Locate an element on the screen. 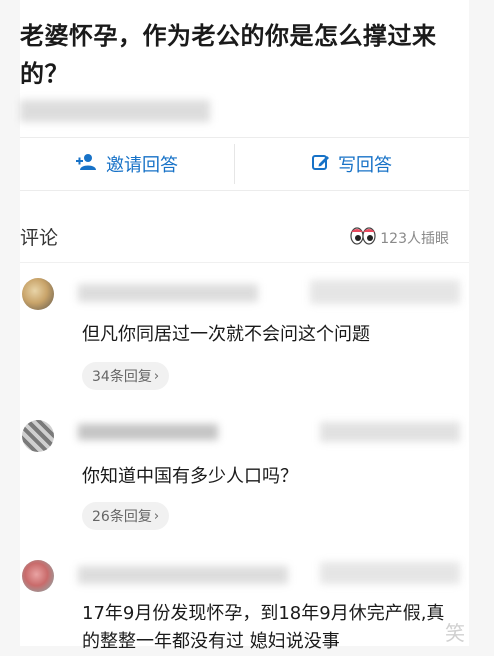 The width and height of the screenshot is (494, 656). watermark: 笑 is located at coordinates (455, 633).